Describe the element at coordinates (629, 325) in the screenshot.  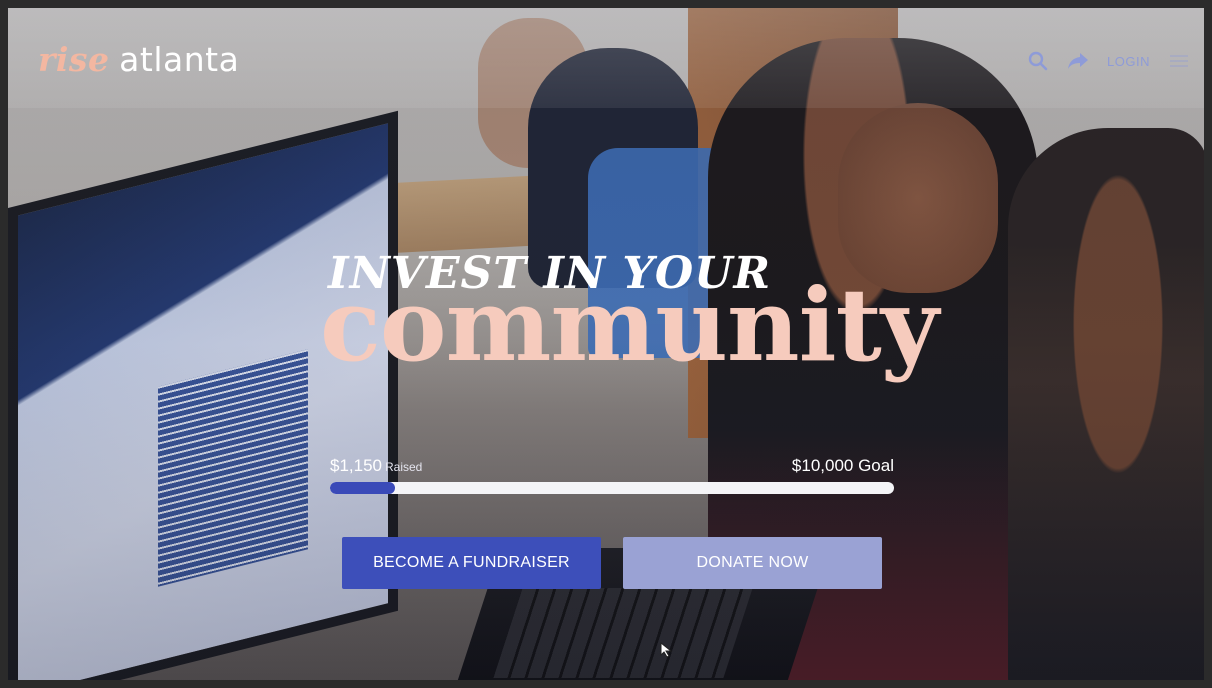
I see `hero-heading-line2: community` at that location.